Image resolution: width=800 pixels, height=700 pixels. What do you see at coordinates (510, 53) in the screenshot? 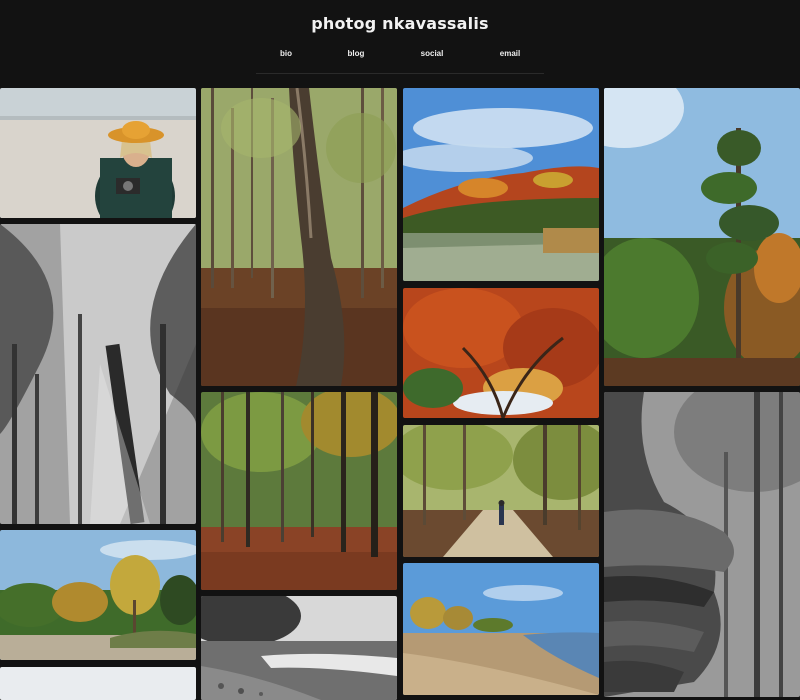
I see `nav-link-email: email` at bounding box center [510, 53].